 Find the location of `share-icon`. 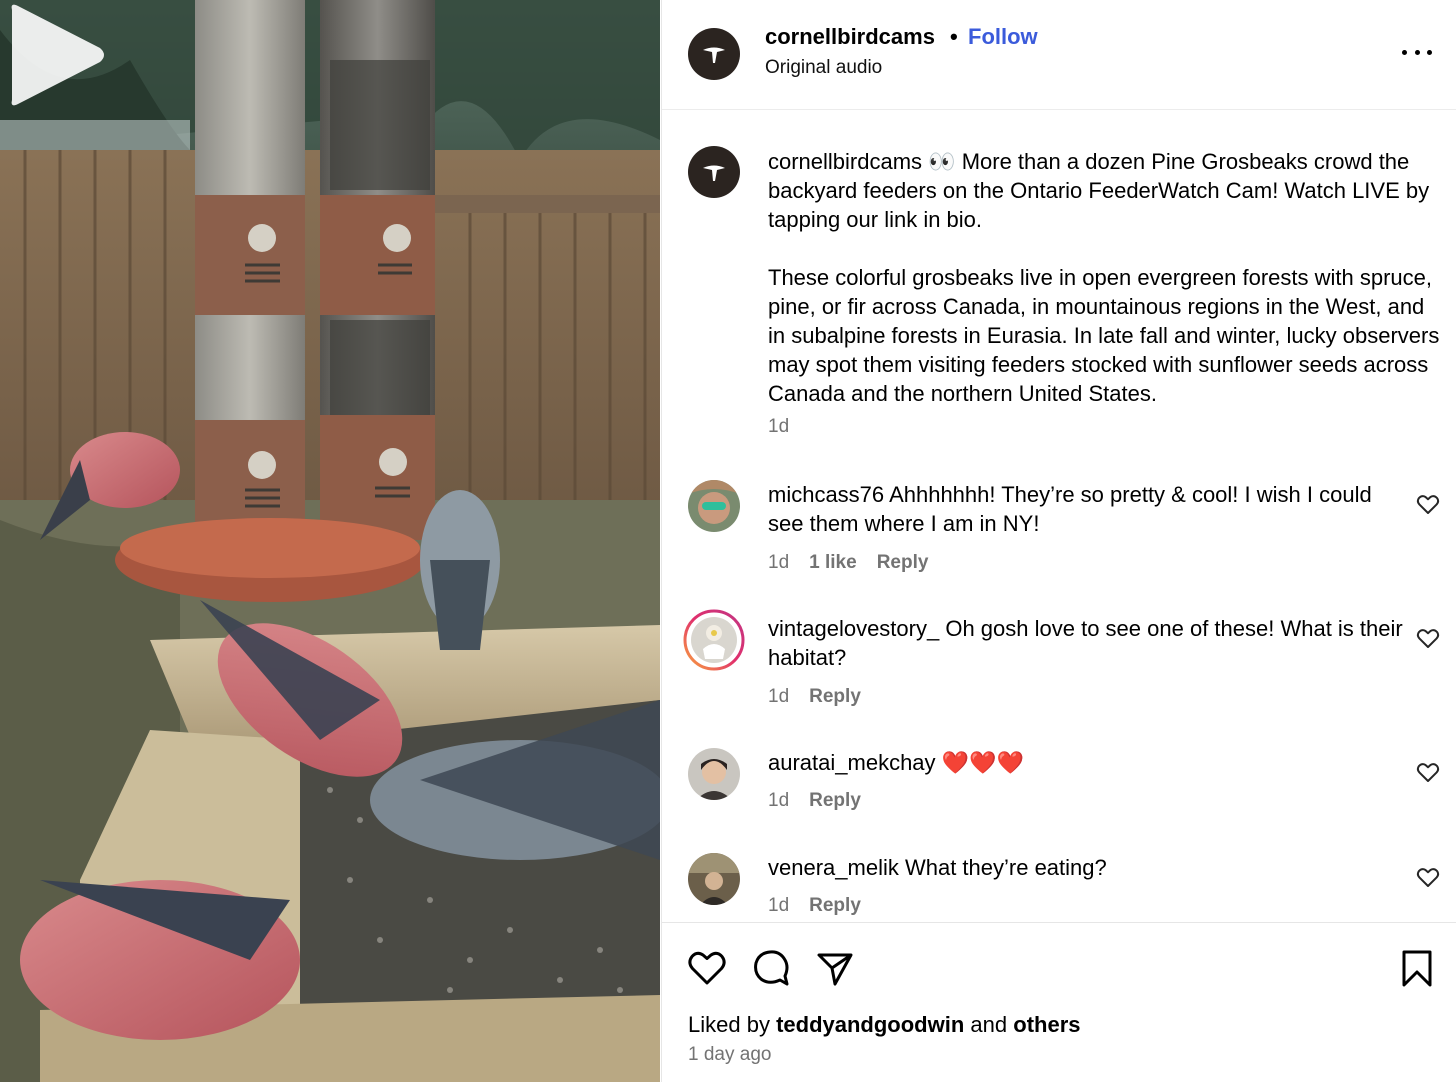

share-icon is located at coordinates (835, 968).